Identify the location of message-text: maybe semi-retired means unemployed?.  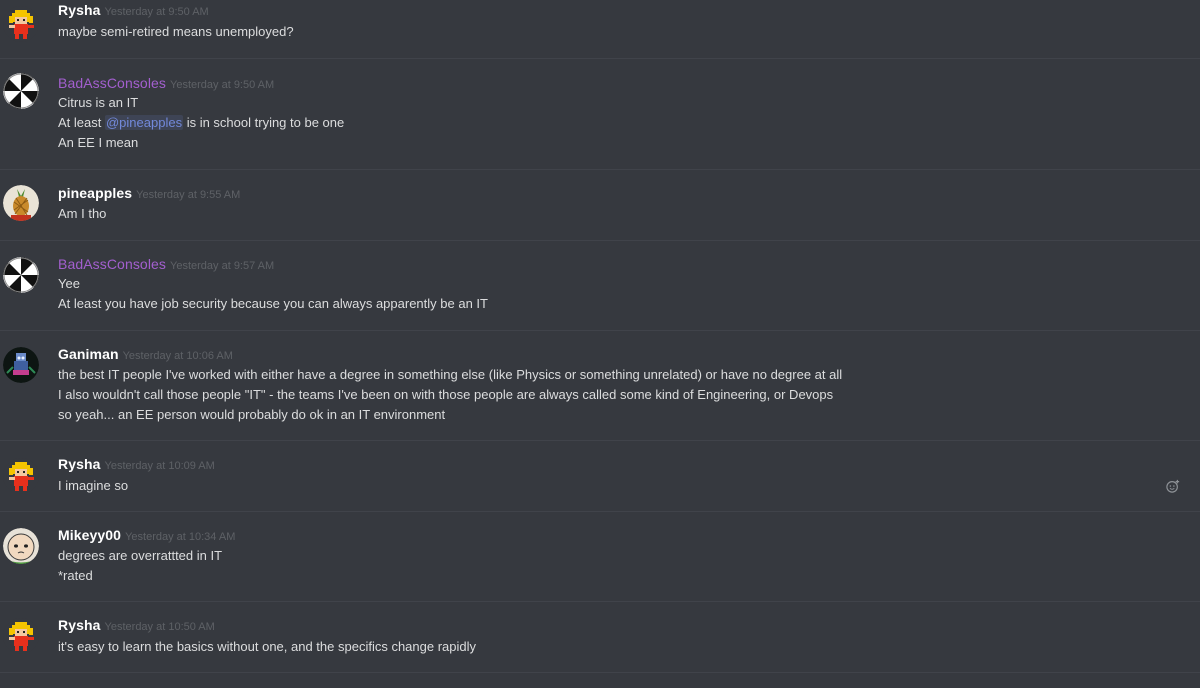
(176, 31).